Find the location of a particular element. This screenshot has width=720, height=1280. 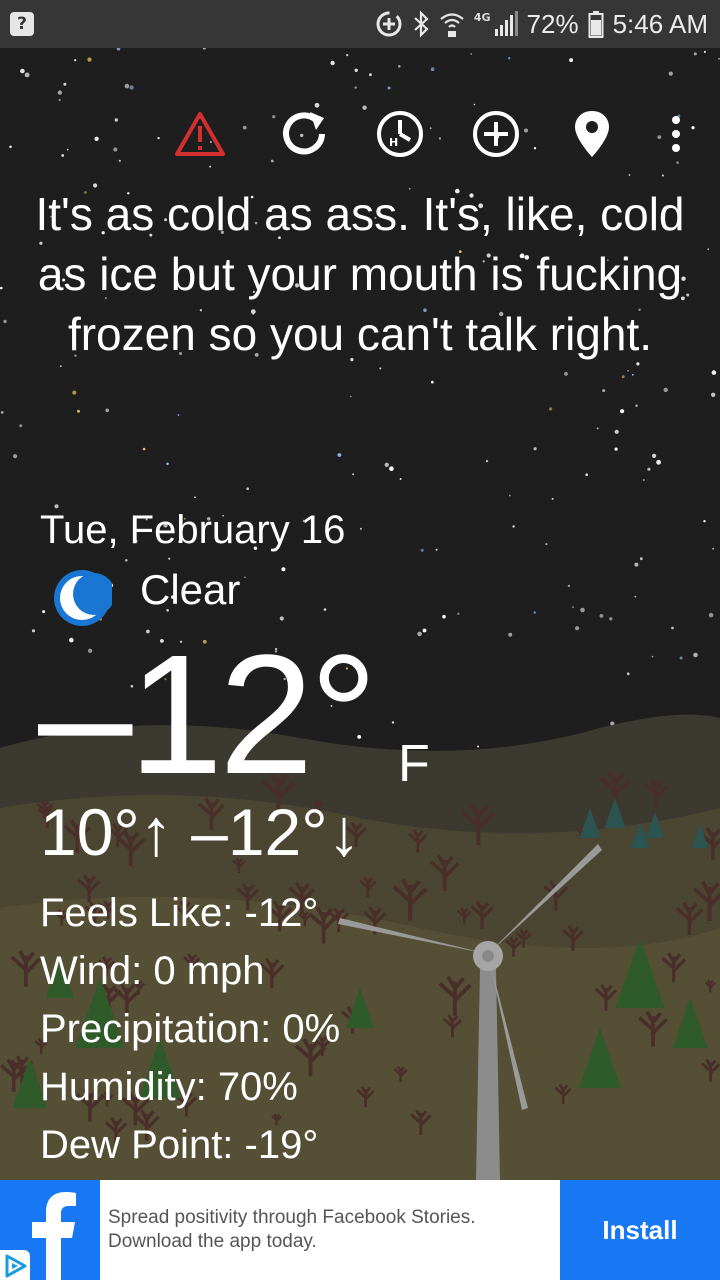

location-icon is located at coordinates (592, 134).